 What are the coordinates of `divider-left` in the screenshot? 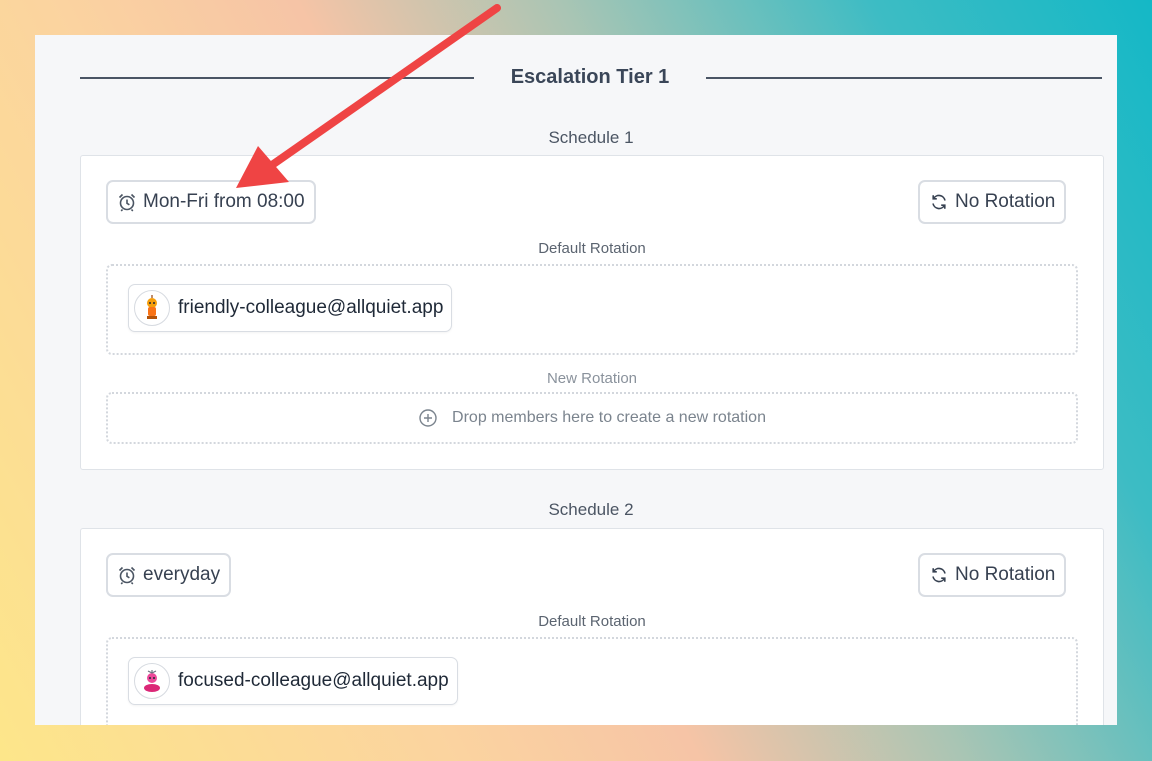 It's located at (277, 78).